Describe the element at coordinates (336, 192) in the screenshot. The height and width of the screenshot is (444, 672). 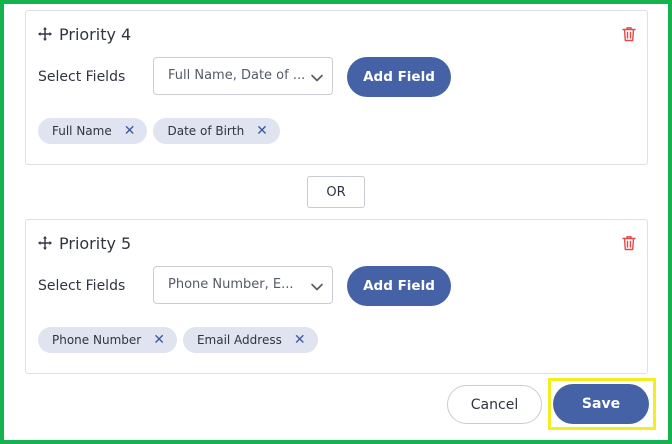
I see `or-separator: OR` at that location.